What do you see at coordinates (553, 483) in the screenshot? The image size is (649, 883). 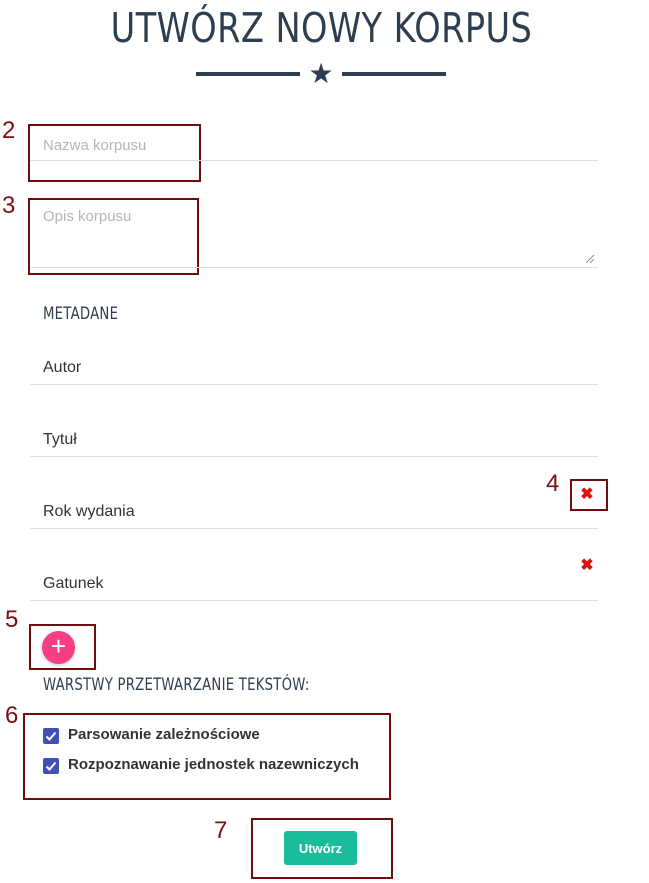 I see `annotation-label-4: 4` at bounding box center [553, 483].